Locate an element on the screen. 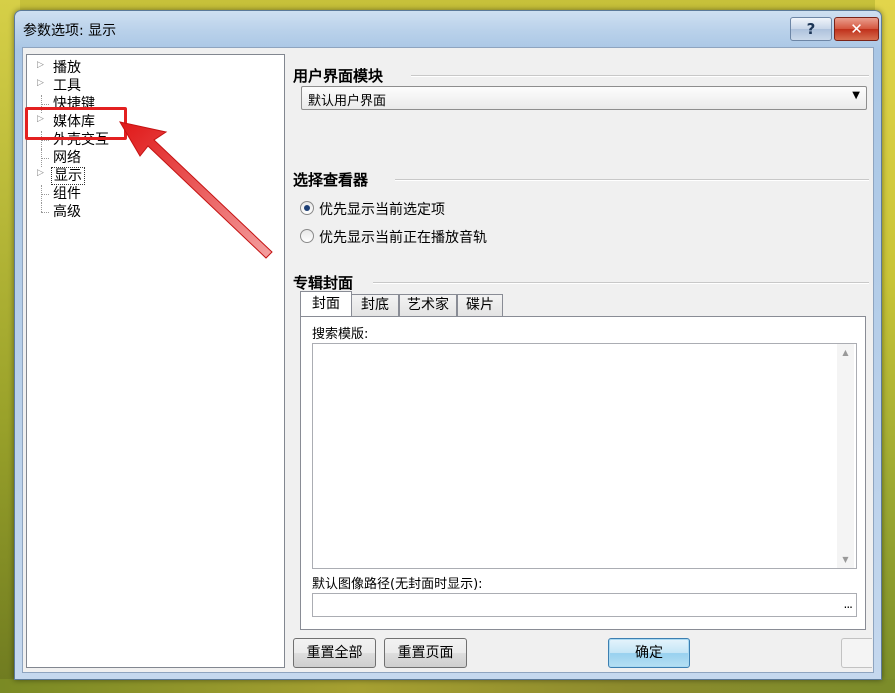 Image resolution: width=895 pixels, height=693 pixels. annotation-arrow is located at coordinates (195, 190).